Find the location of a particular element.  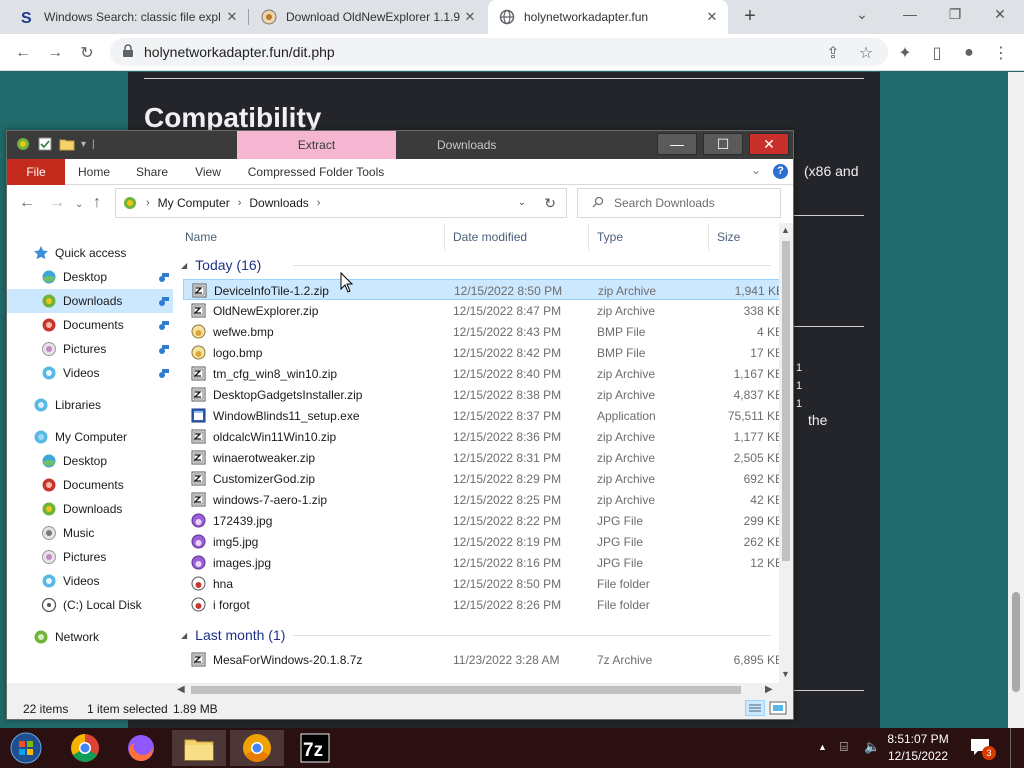

taskbar-clock: 8:51:07 PM 12/15/2022 is located at coordinates (918, 748).